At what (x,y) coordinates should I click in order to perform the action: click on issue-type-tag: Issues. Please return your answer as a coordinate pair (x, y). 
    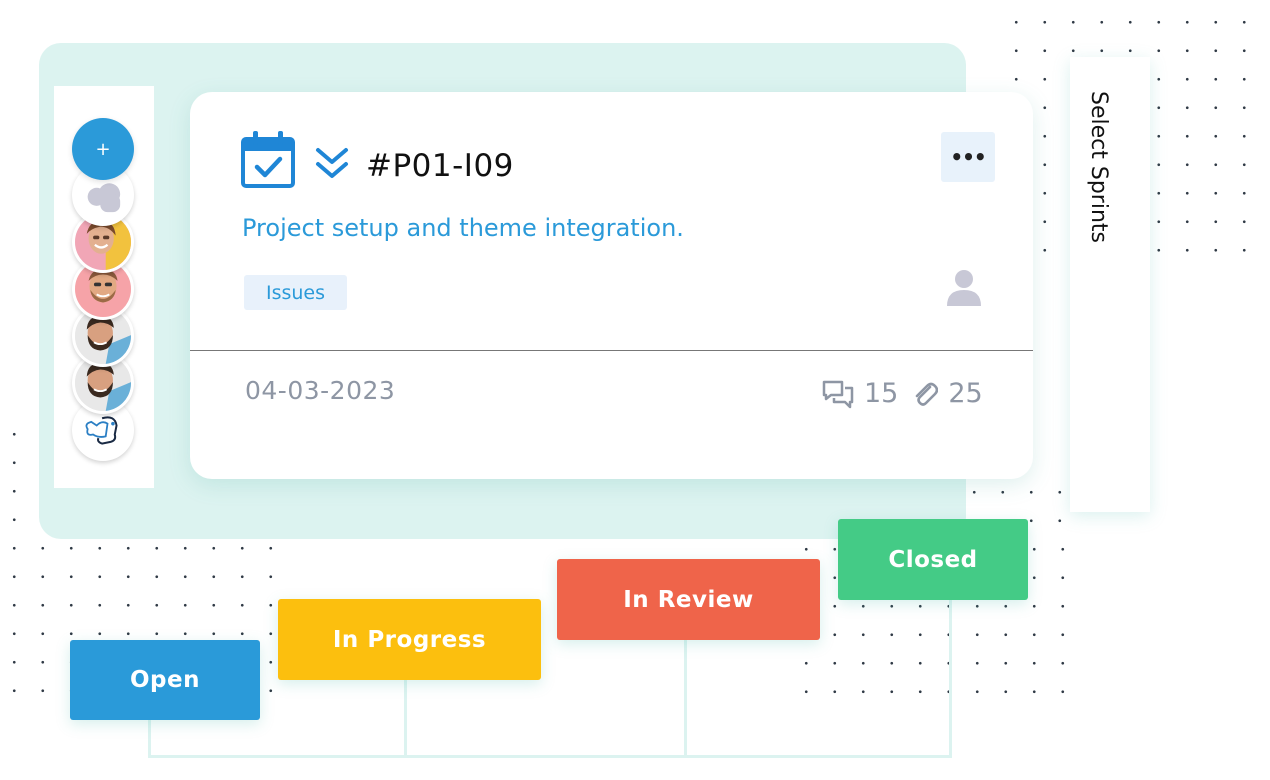
    Looking at the image, I should click on (295, 292).